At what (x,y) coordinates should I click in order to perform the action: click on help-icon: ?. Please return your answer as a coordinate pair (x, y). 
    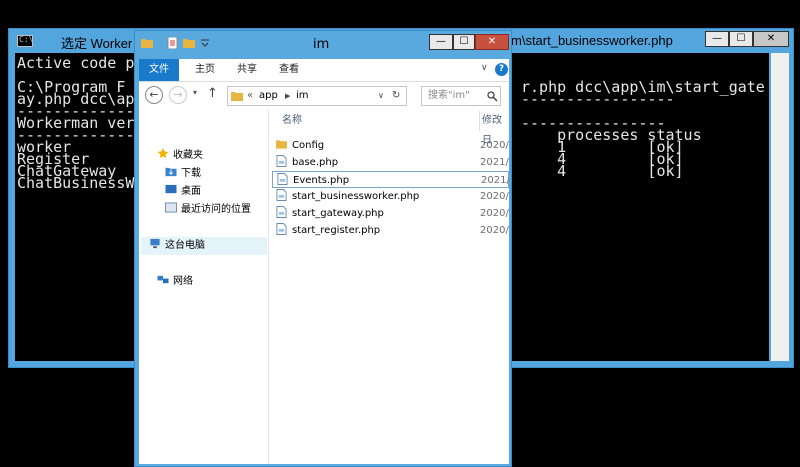
    Looking at the image, I should click on (501, 69).